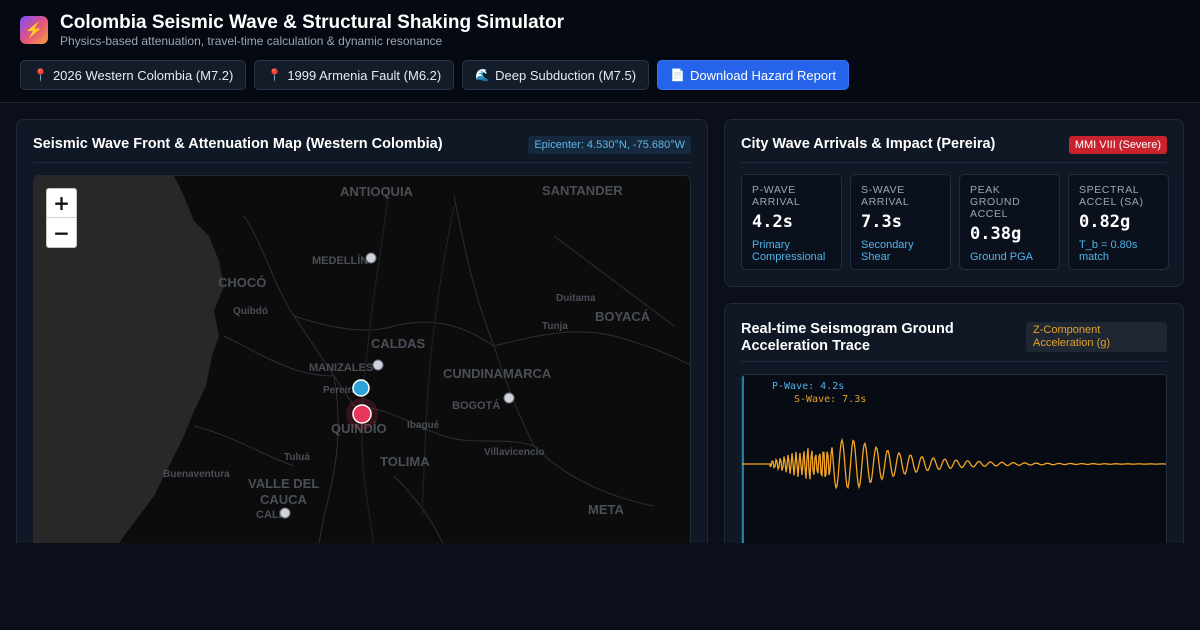 This screenshot has height=630, width=1200. Describe the element at coordinates (378, 365) in the screenshot. I see `city-marker-manizales` at that location.